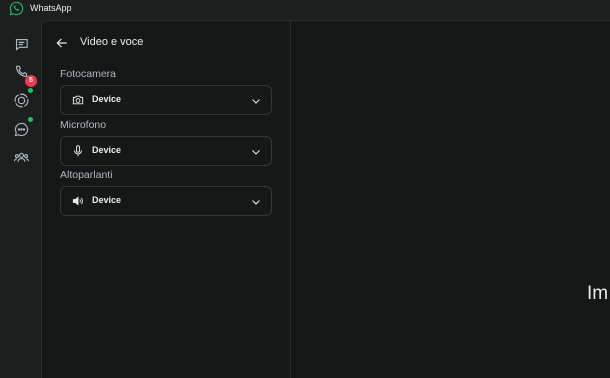 This screenshot has width=610, height=378. I want to click on communities-icon, so click(21, 157).